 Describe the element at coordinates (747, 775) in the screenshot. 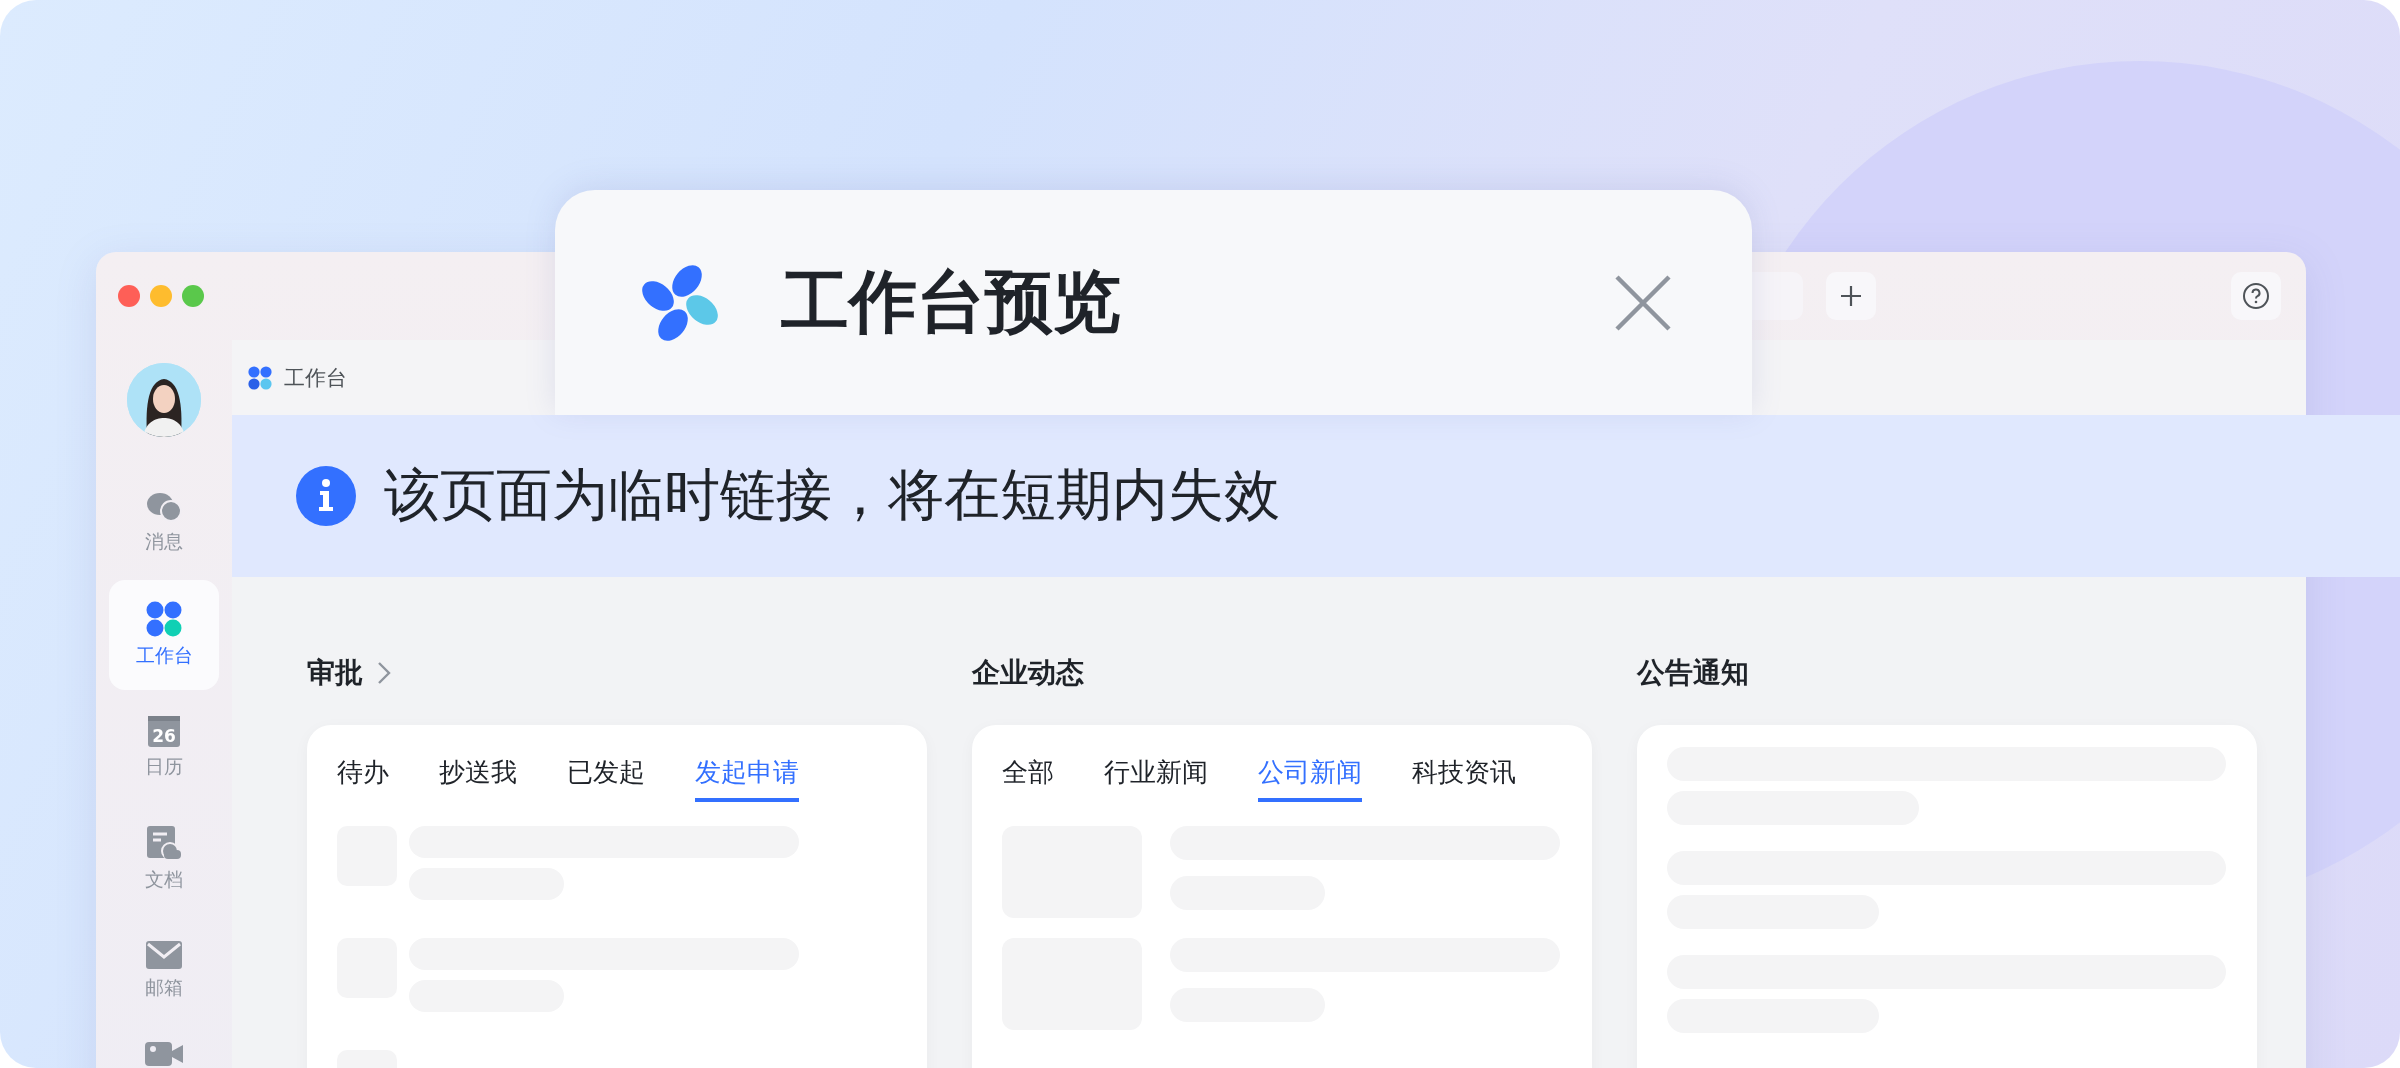

I see `tab: 发起申请` at that location.